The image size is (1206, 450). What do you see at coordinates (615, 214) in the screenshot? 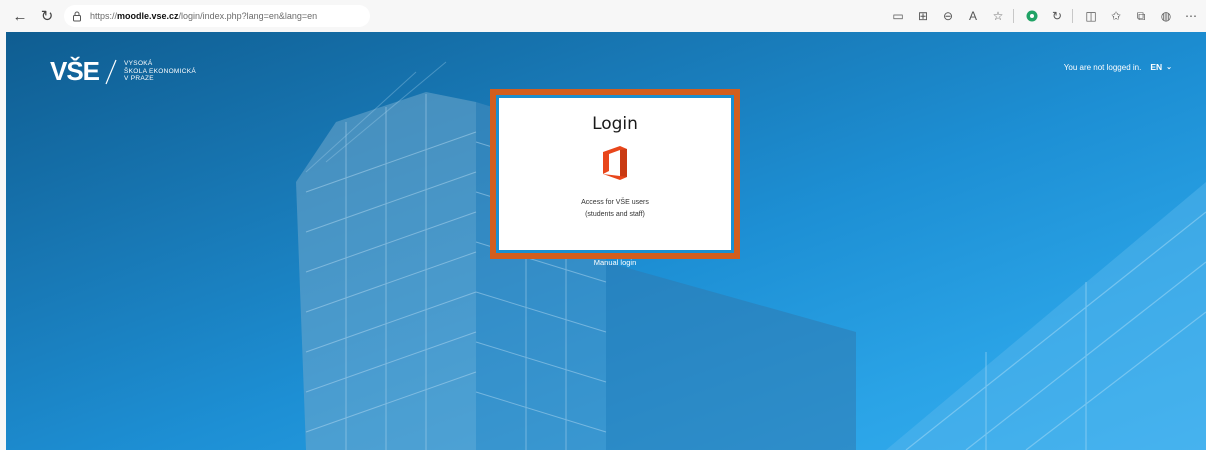
I see `login-description-line-2: (students and staff)` at bounding box center [615, 214].